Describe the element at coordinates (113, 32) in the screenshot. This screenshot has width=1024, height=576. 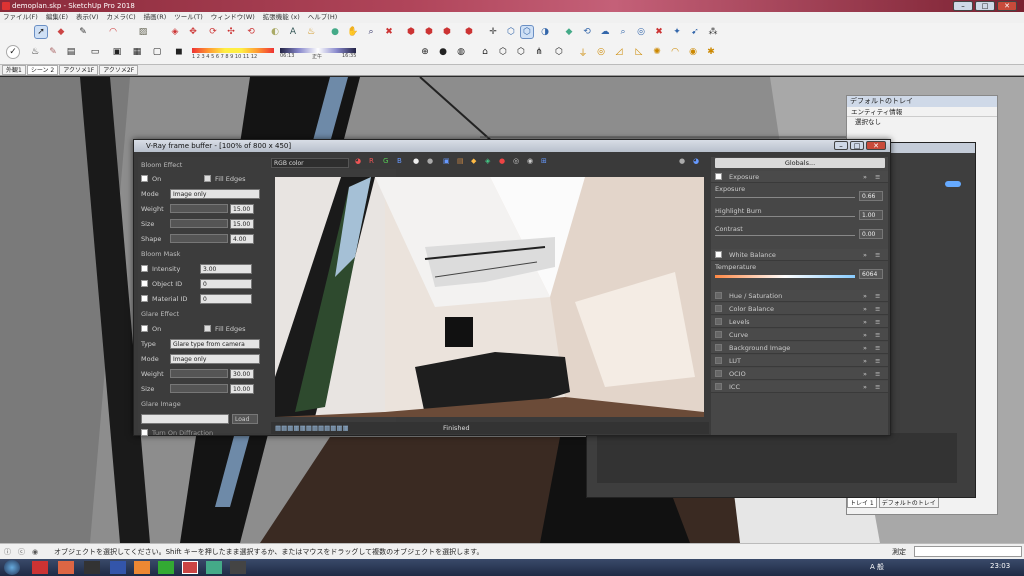
I see `arc-tool-icon: ◠` at that location.